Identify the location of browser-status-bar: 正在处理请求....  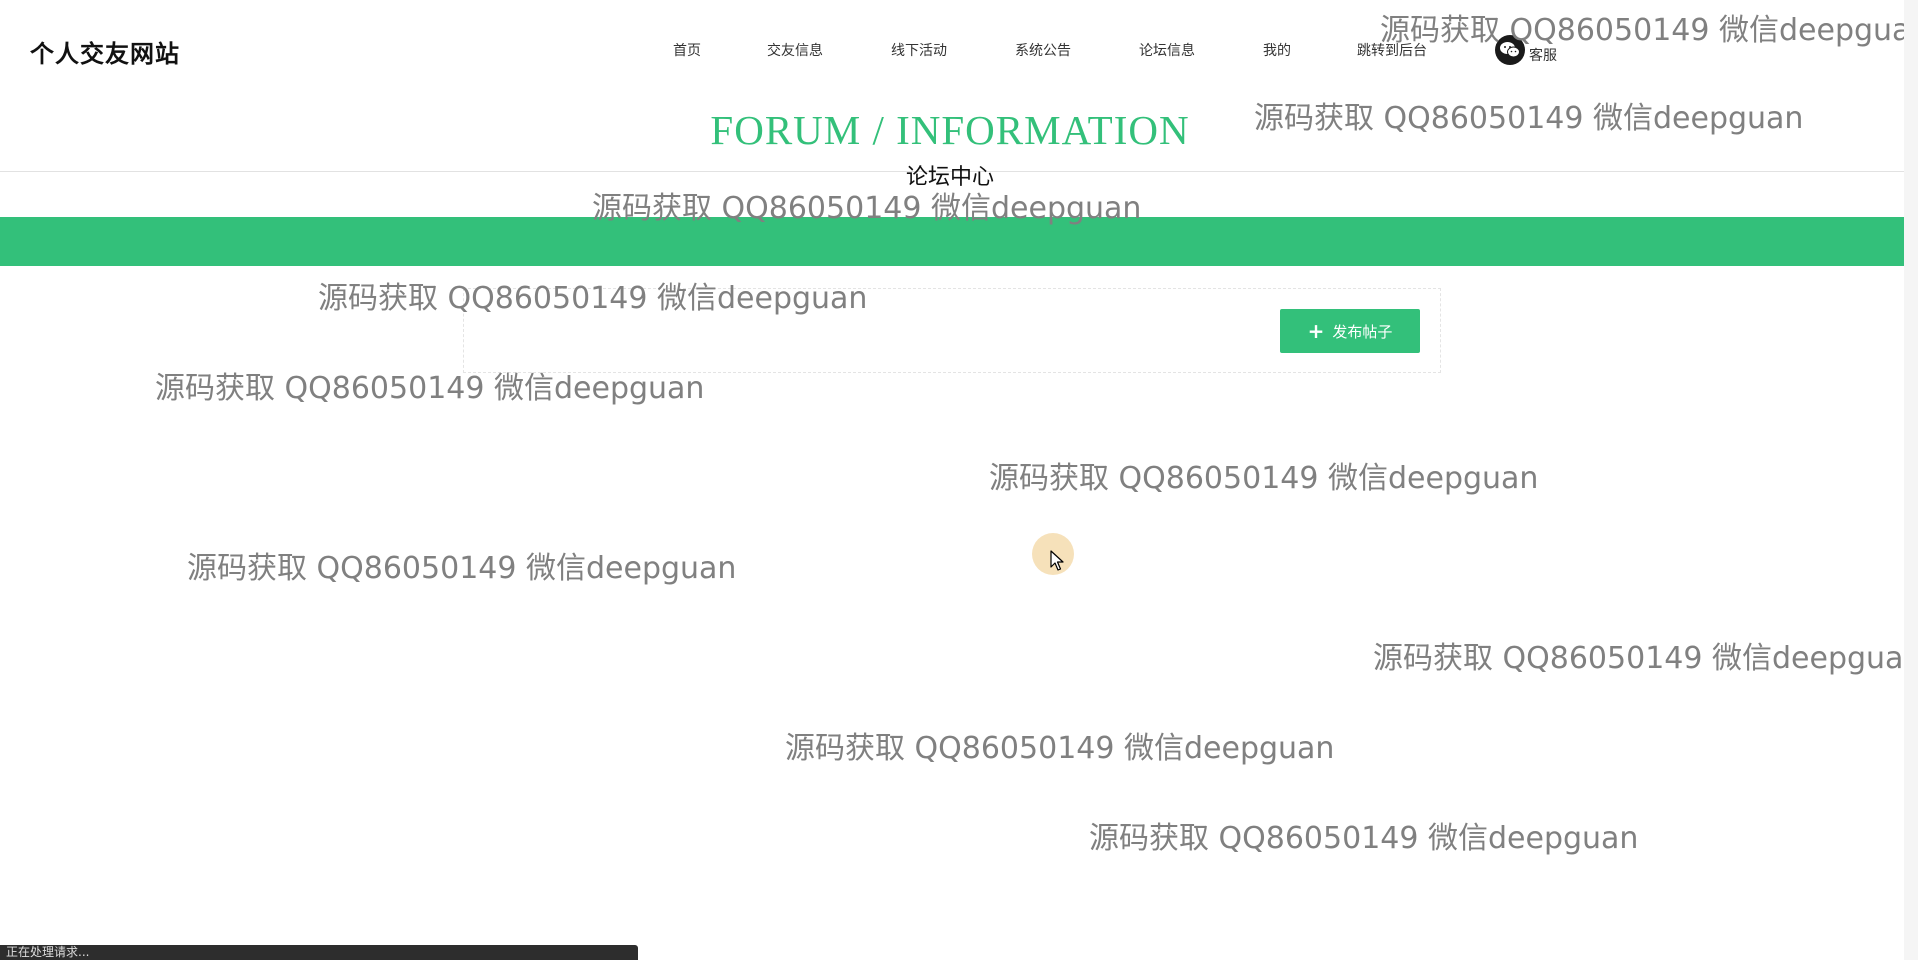
(319, 952).